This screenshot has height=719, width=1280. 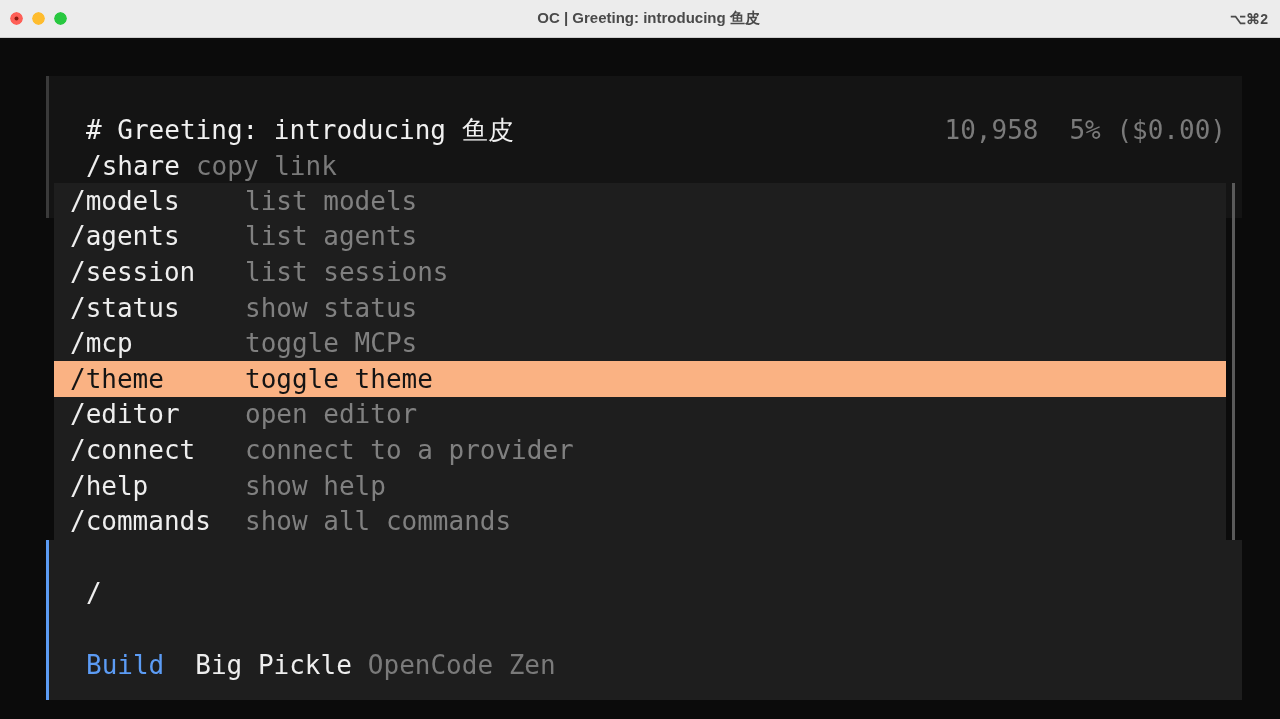 I want to click on usage-cost: 5% ($0.00), so click(x=1147, y=130).